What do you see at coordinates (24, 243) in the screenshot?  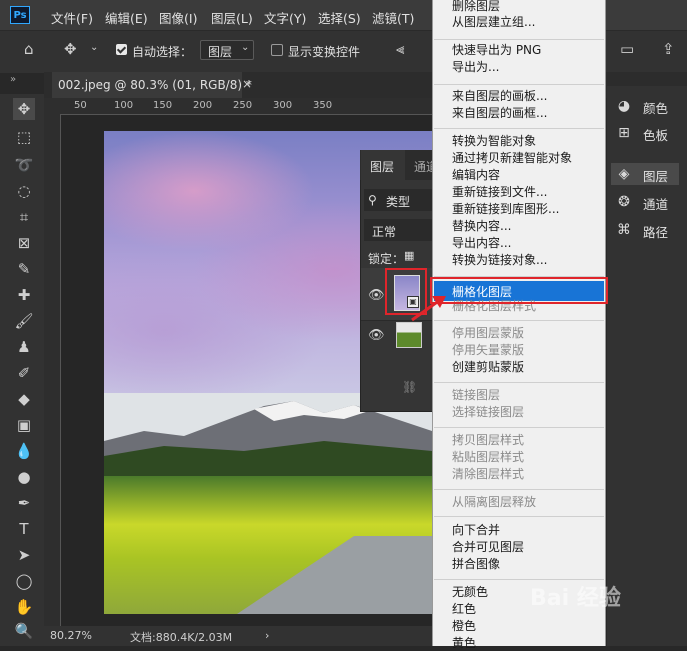 I see `frame-tool-icon: ⊠` at bounding box center [24, 243].